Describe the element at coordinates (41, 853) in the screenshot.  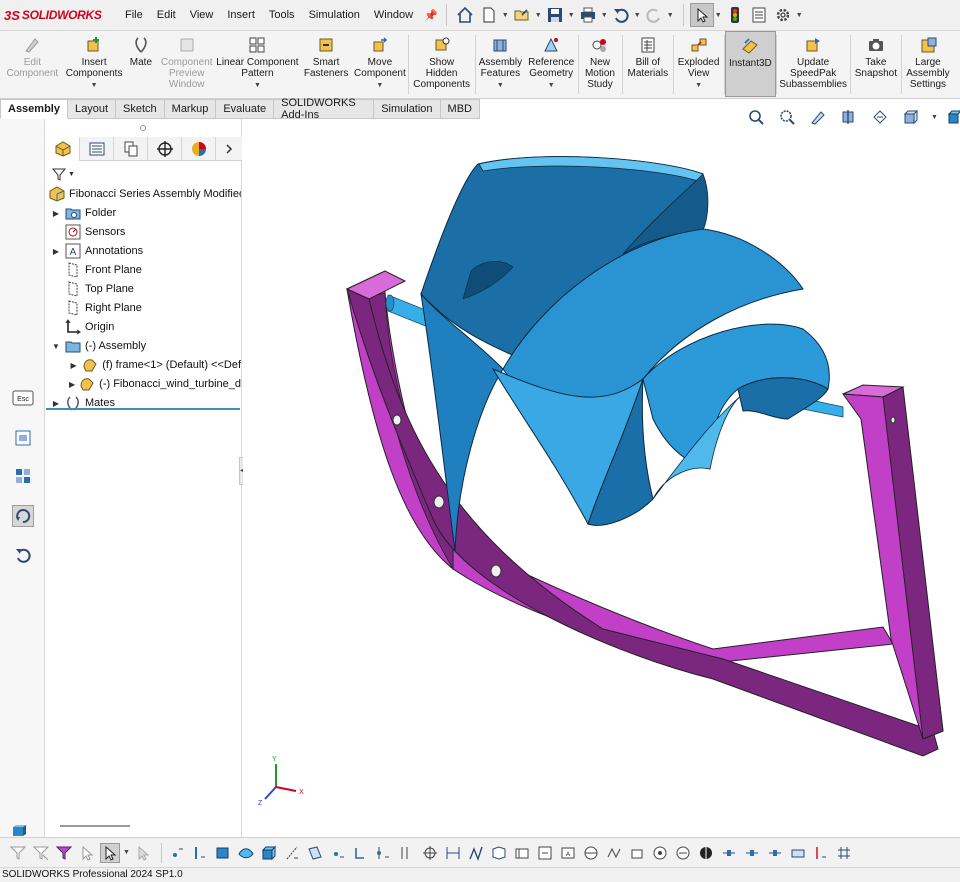
I see `clear-filters-icon` at that location.